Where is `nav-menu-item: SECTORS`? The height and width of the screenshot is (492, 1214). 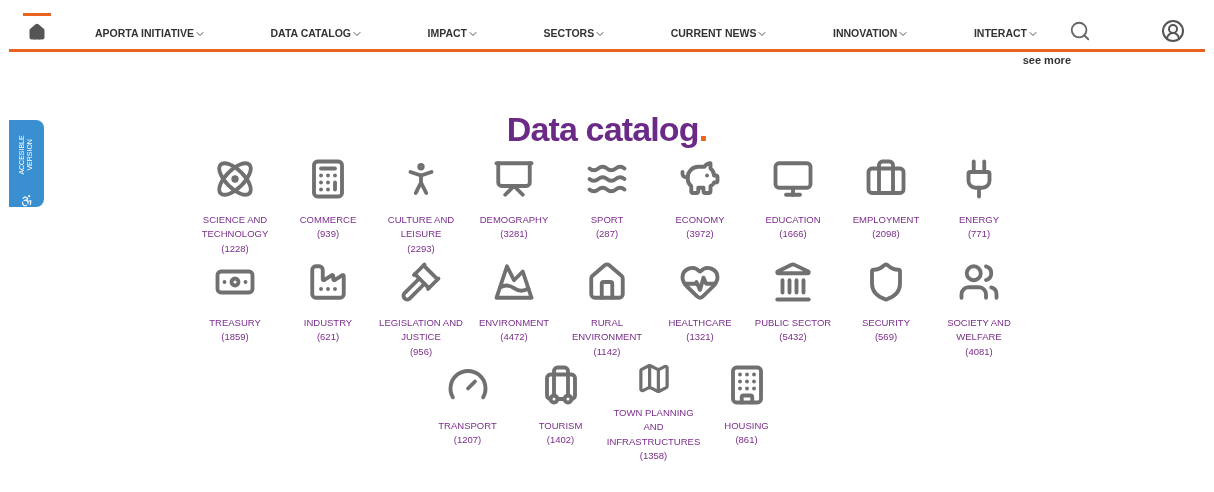 nav-menu-item: SECTORS is located at coordinates (575, 33).